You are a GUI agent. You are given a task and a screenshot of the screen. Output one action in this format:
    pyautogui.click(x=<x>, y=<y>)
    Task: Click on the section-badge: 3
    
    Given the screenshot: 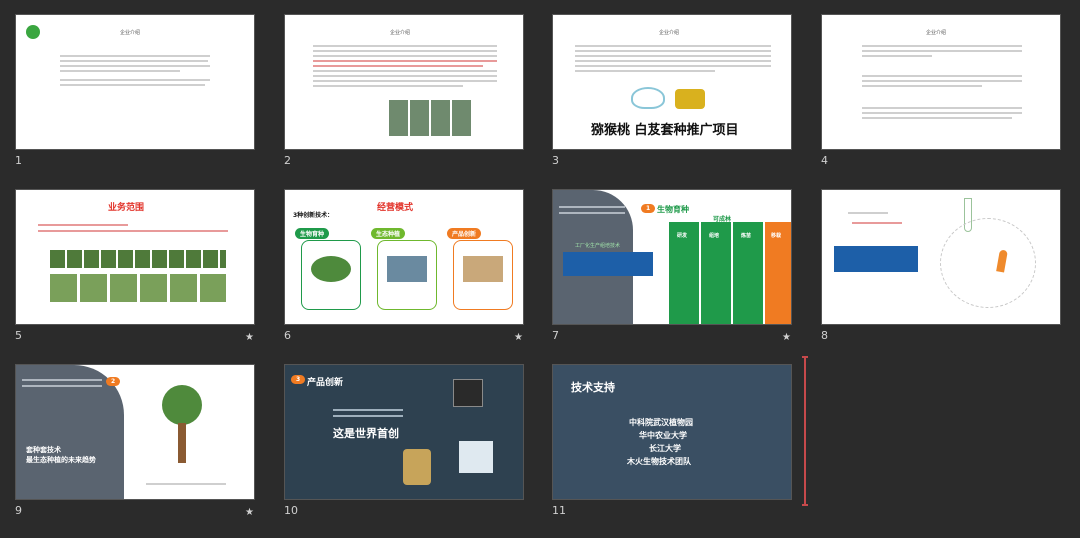 What is the action you would take?
    pyautogui.click(x=298, y=379)
    